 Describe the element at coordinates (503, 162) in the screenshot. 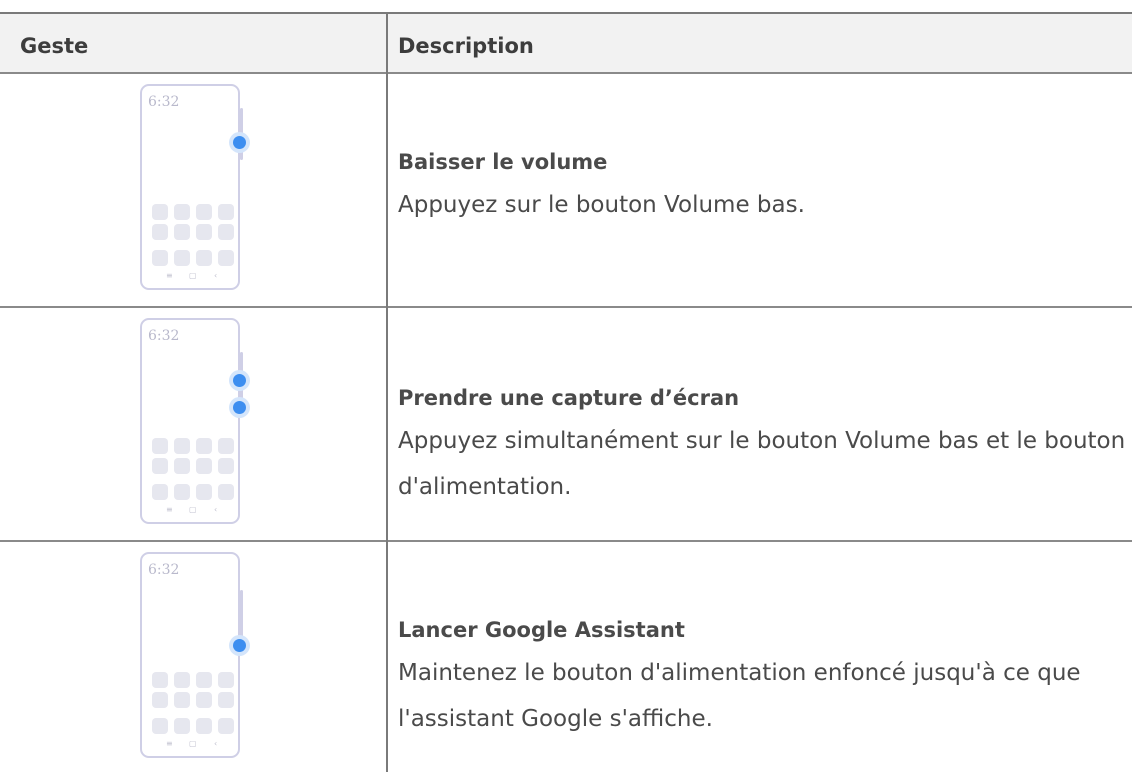

I see `row-title: Baisser le volume` at that location.